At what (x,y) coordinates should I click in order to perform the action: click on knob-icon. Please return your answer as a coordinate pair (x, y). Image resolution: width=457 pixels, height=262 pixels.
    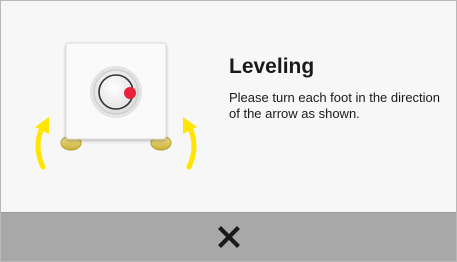
    Looking at the image, I should click on (116, 92).